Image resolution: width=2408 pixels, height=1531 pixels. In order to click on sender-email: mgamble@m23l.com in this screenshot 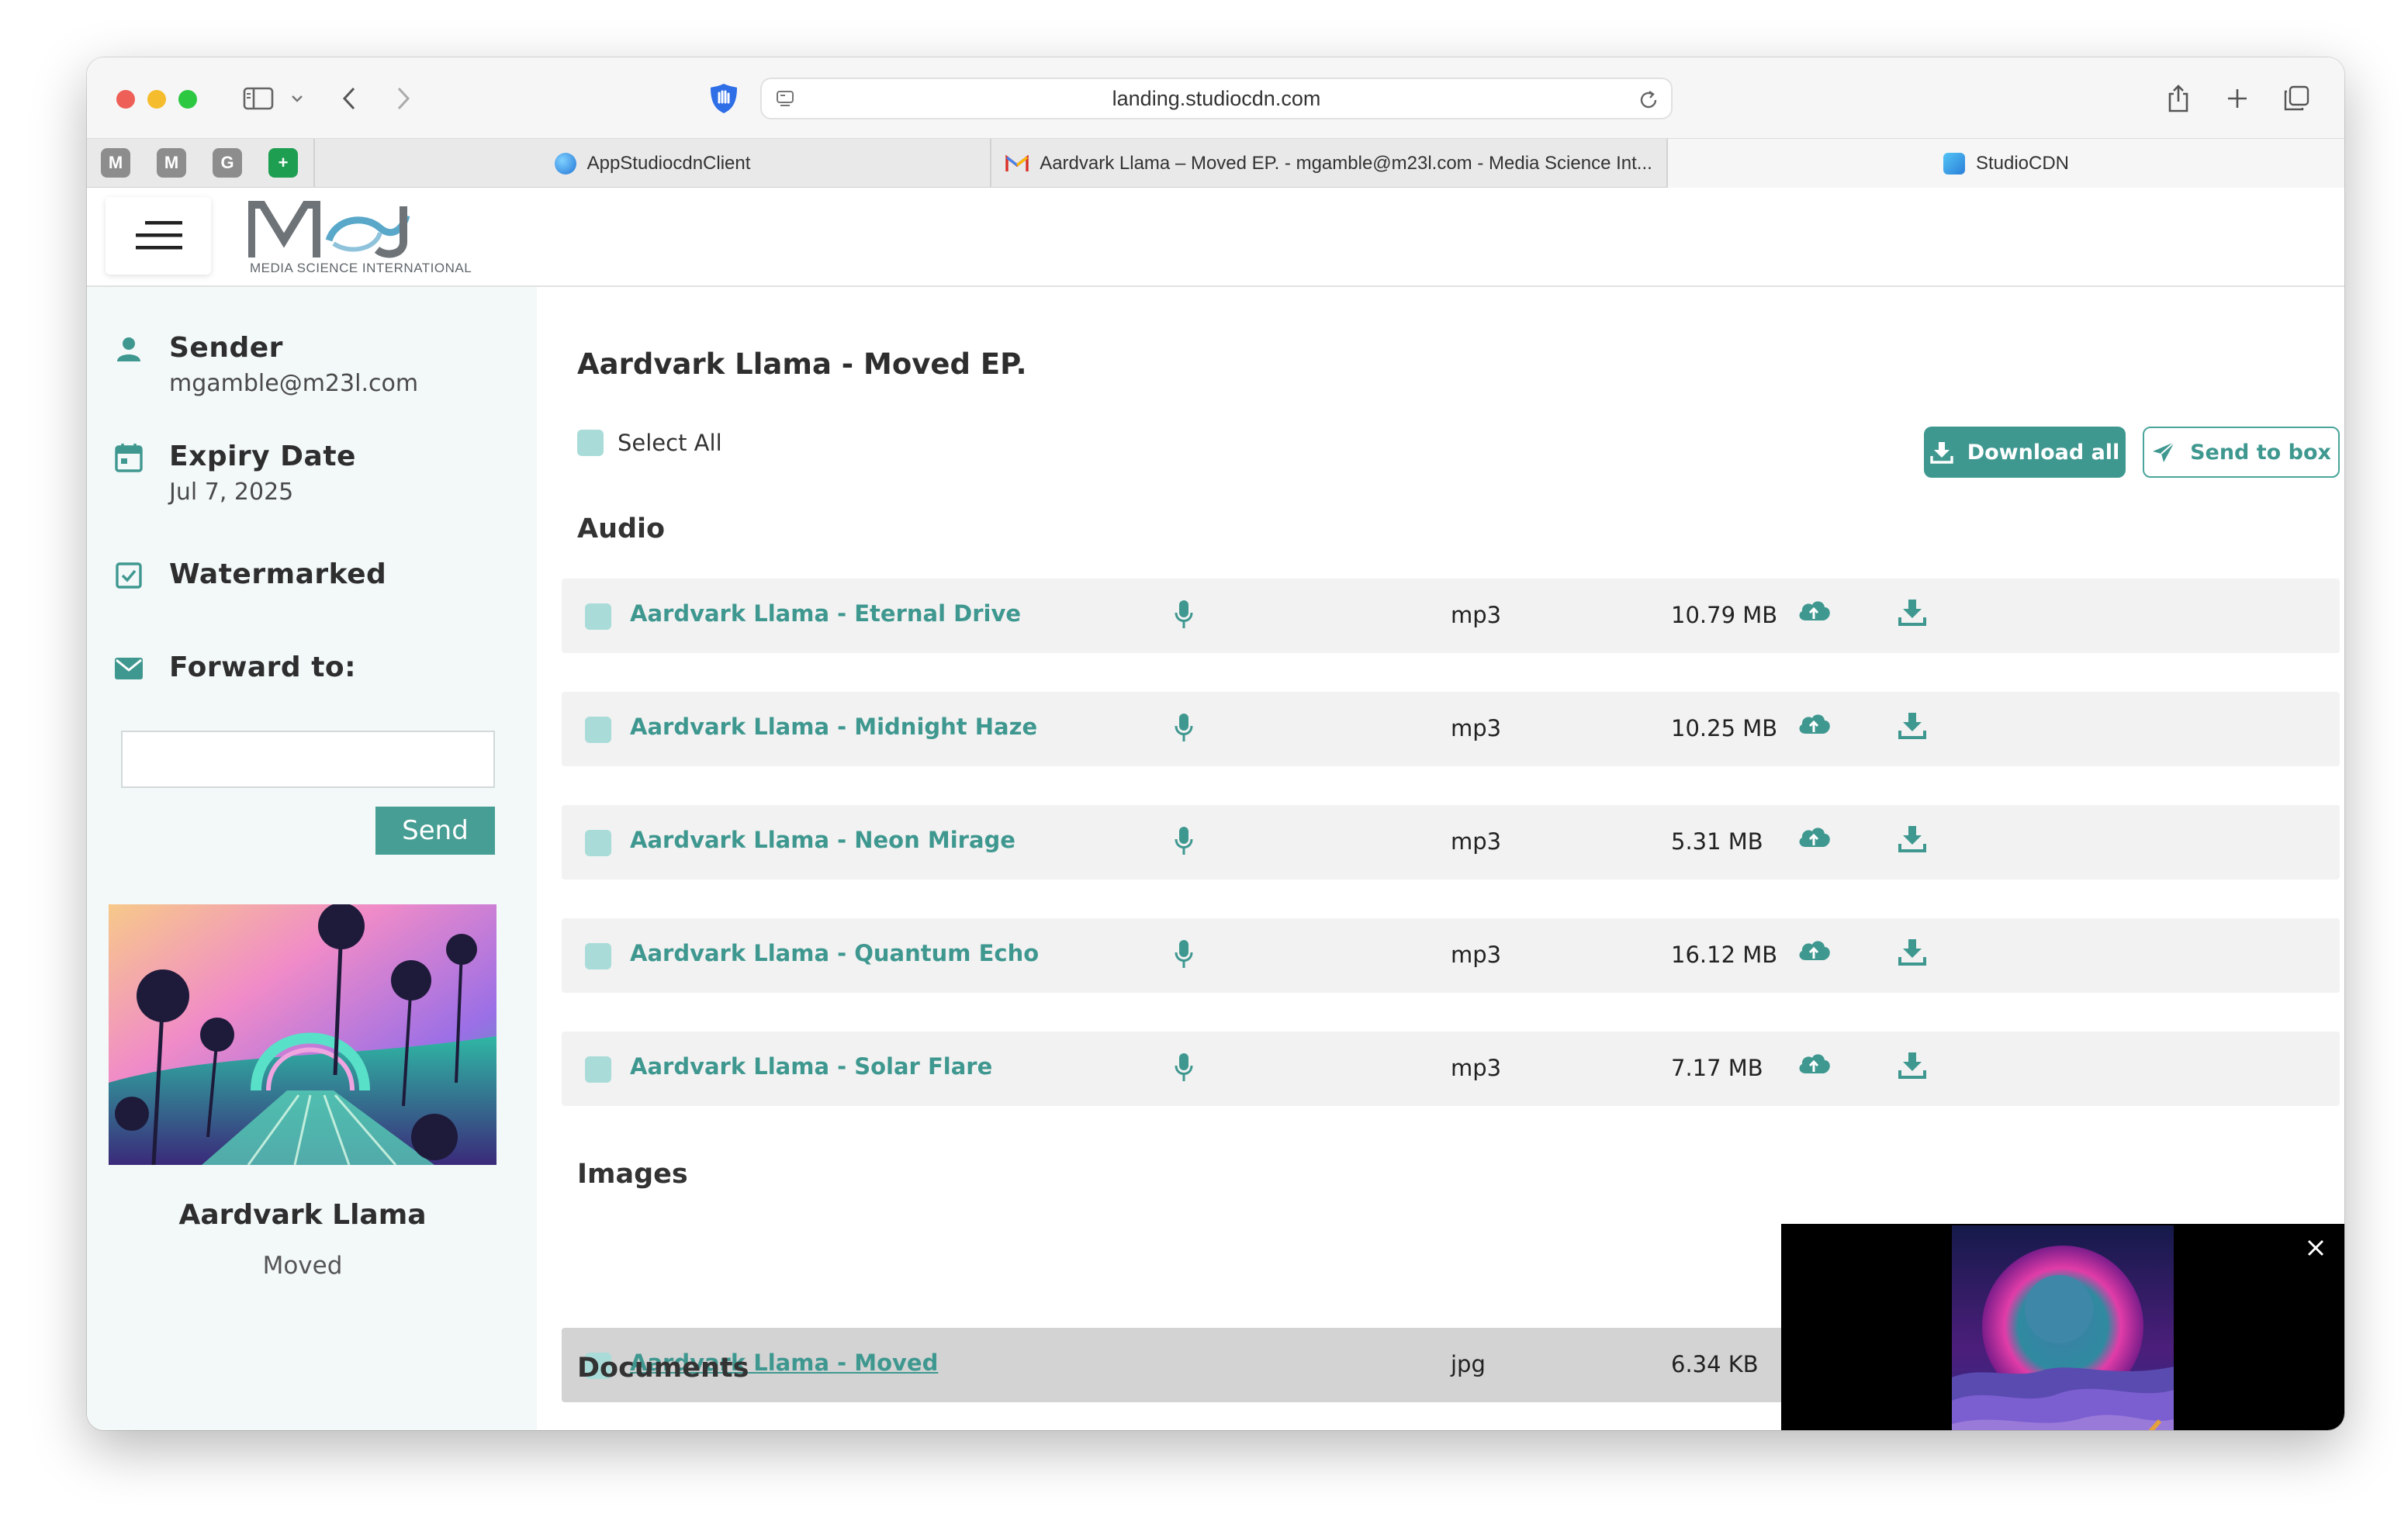, I will do `click(294, 383)`.